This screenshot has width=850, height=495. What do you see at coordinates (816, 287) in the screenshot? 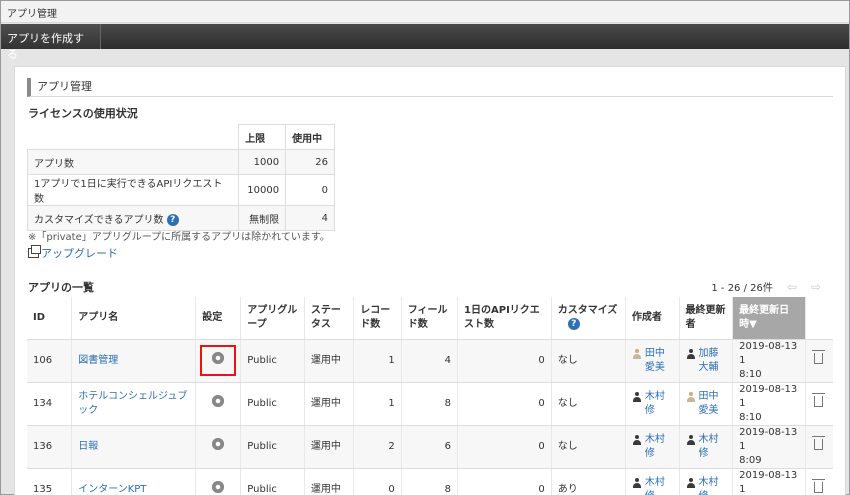
I see `next-page-icon: ⇨` at bounding box center [816, 287].